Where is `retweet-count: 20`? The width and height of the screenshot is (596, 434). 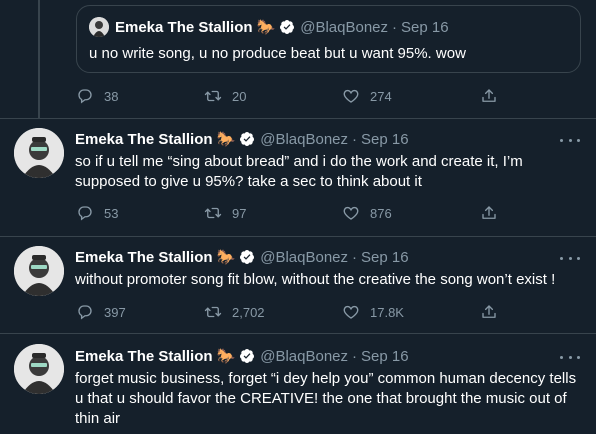 retweet-count: 20 is located at coordinates (239, 96).